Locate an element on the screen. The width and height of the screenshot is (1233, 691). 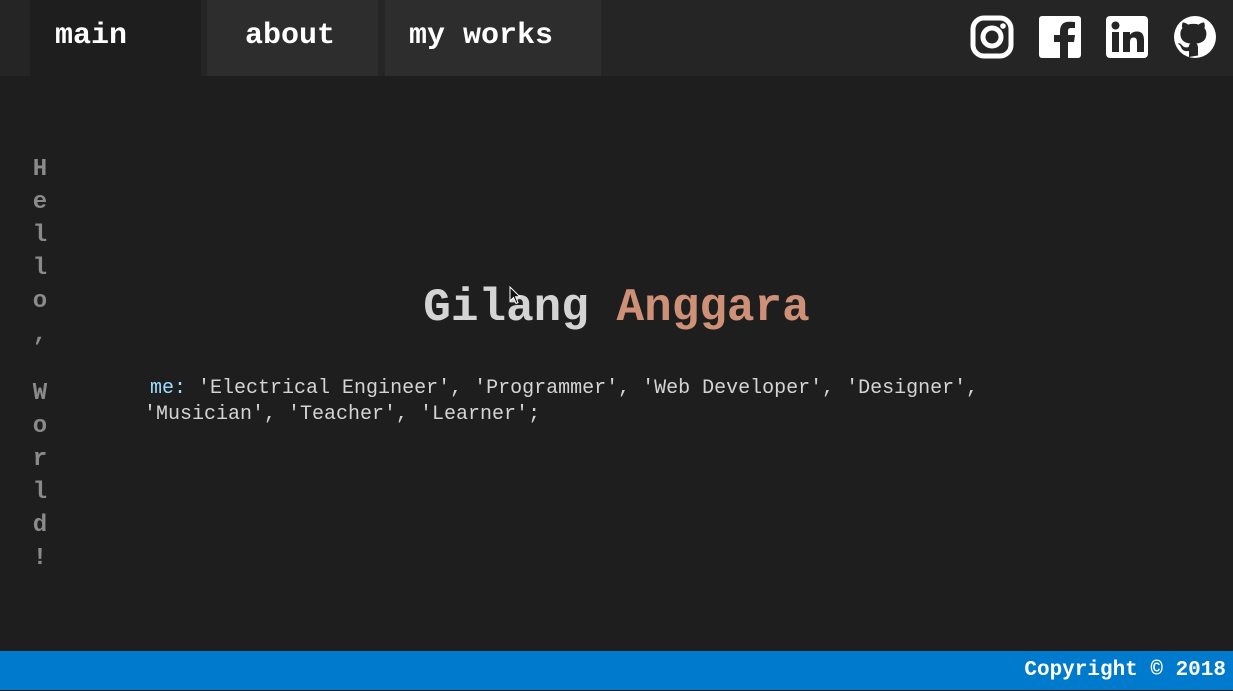
last-name: Anggara is located at coordinates (713, 308).